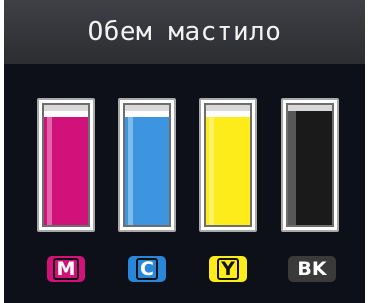 The image size is (372, 303). I want to click on label-yellow: Y, so click(228, 269).